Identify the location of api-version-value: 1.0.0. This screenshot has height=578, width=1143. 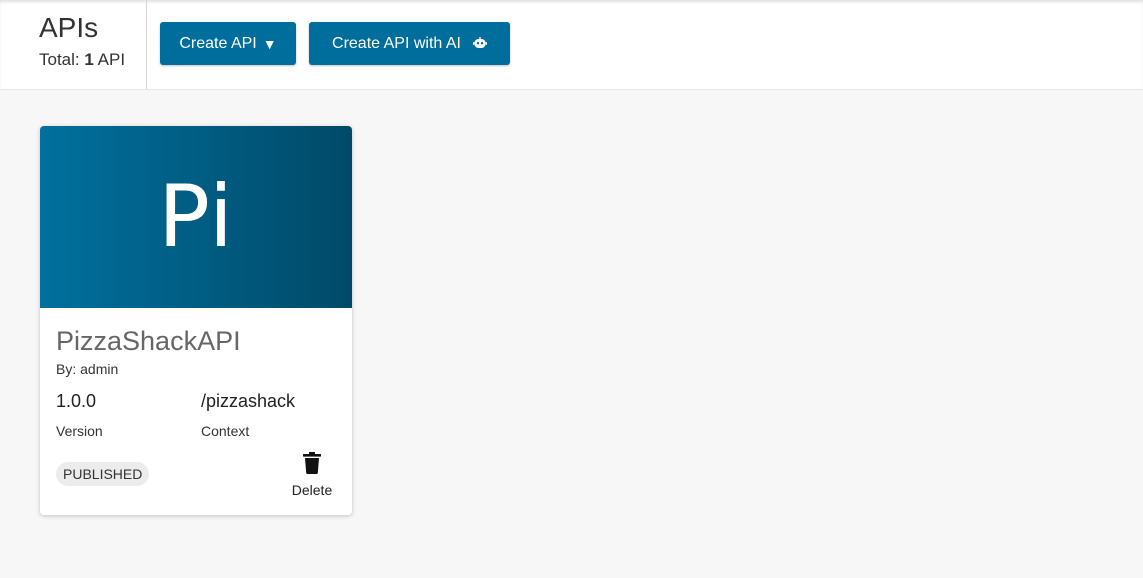
(76, 401).